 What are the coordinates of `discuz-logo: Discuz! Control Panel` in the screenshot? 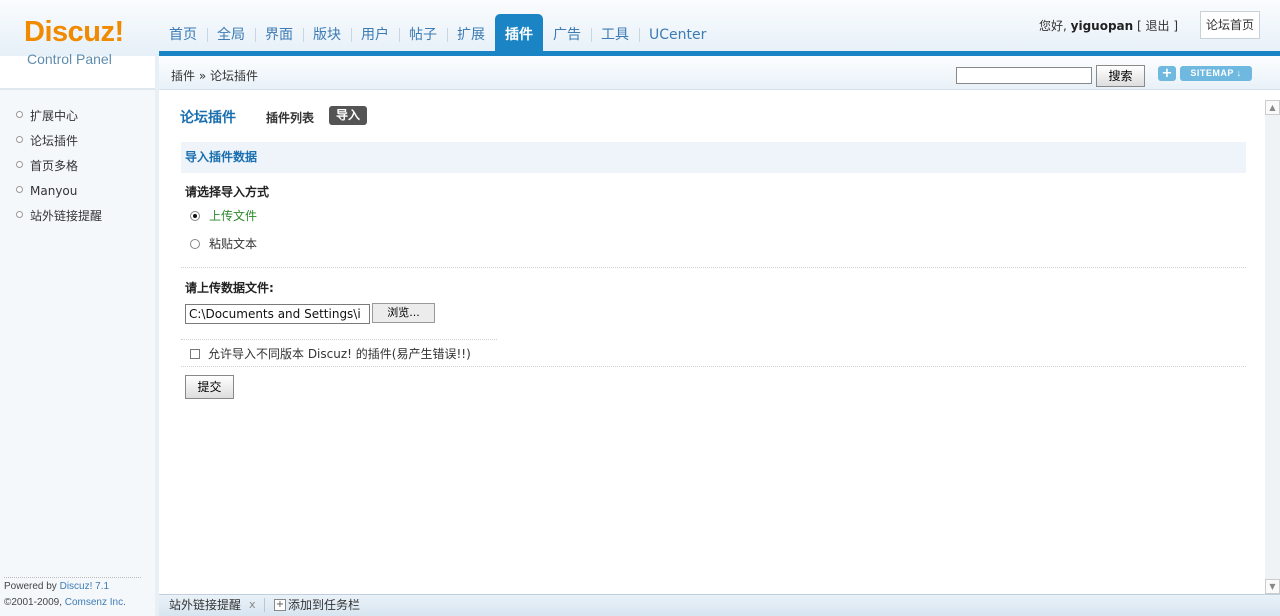 It's located at (77, 44).